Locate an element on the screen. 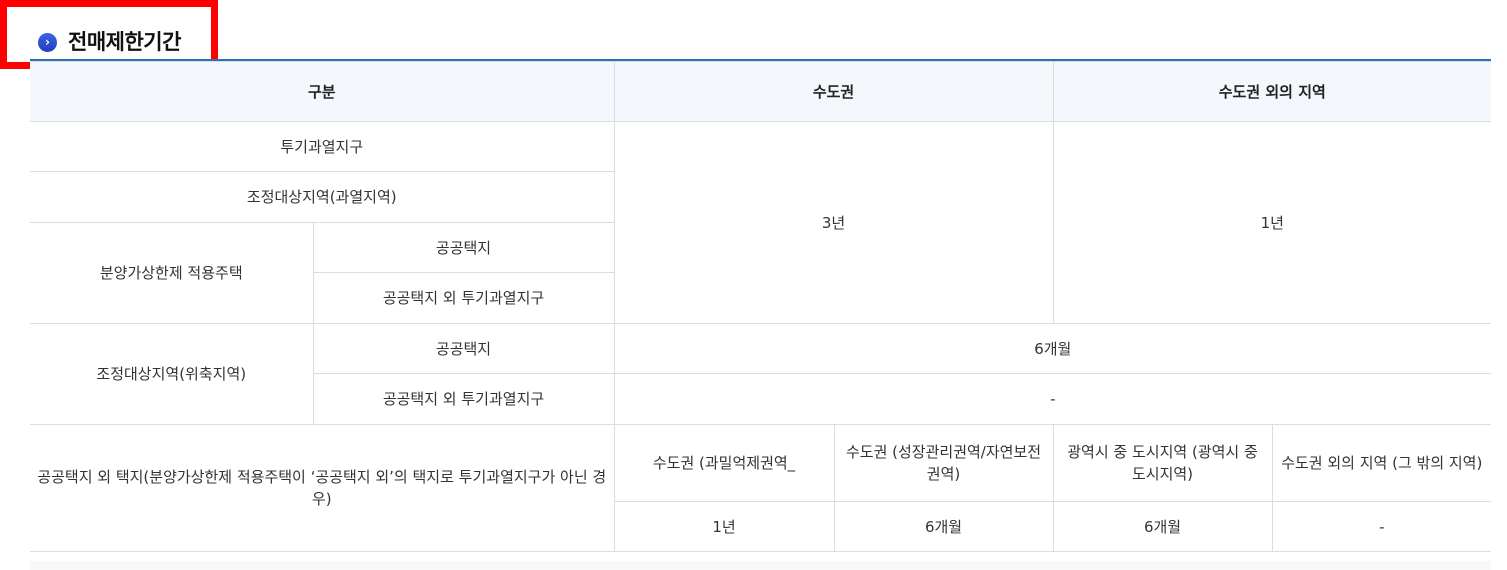 The height and width of the screenshot is (570, 1507). row-price-cap-housing: 분양가상한제 적용주택 is located at coordinates (172, 273).